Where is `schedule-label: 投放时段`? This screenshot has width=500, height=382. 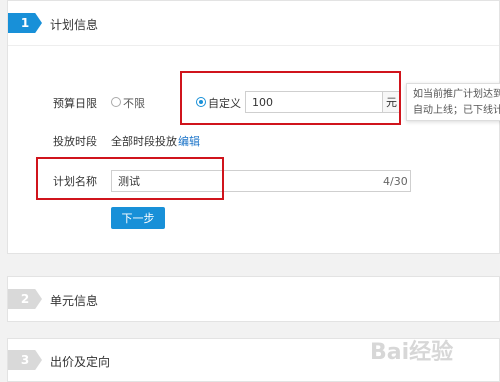
schedule-label: 投放时段 is located at coordinates (75, 141).